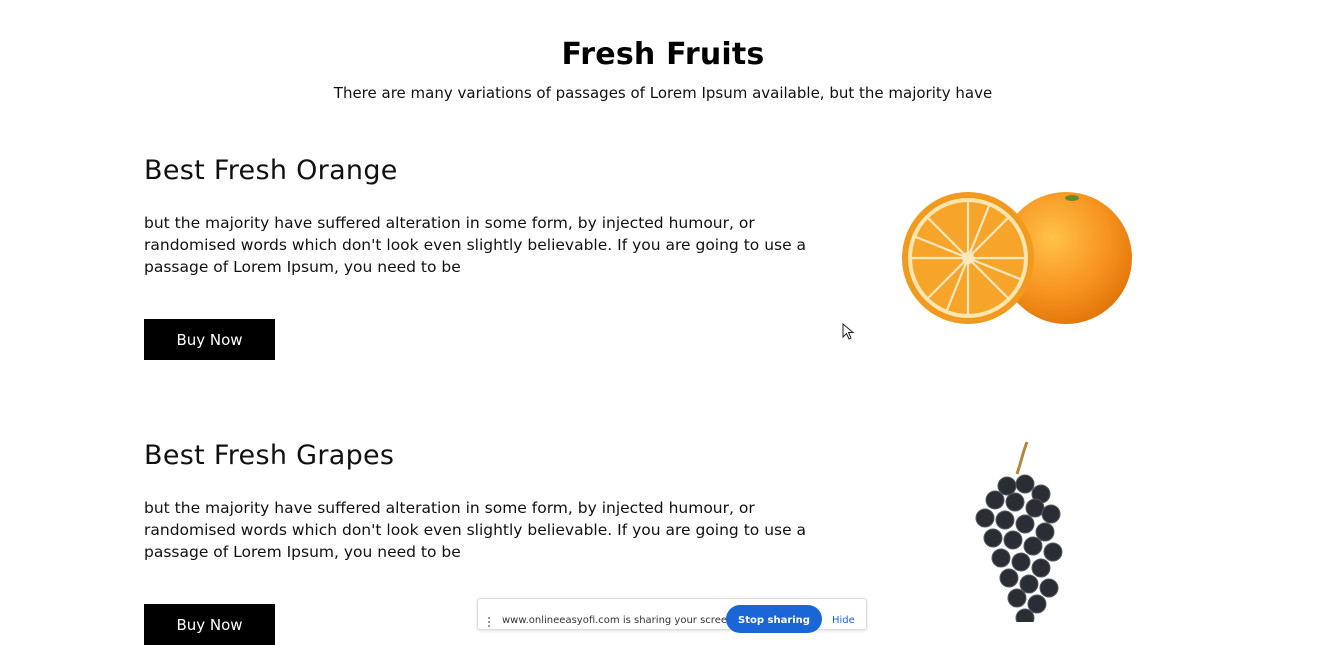  What do you see at coordinates (271, 170) in the screenshot?
I see `product-title: Best Fresh Orange` at bounding box center [271, 170].